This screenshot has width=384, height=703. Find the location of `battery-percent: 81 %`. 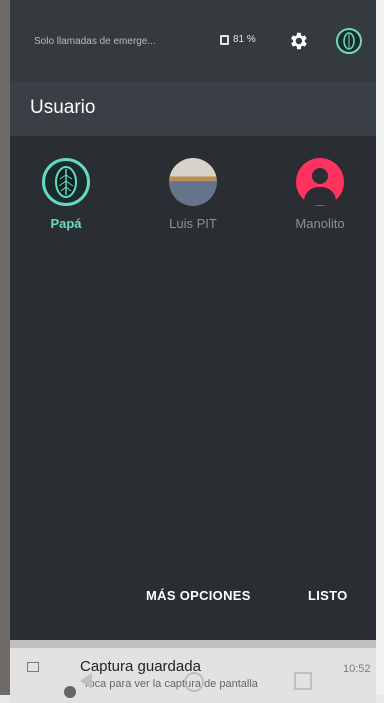

battery-percent: 81 % is located at coordinates (244, 39).